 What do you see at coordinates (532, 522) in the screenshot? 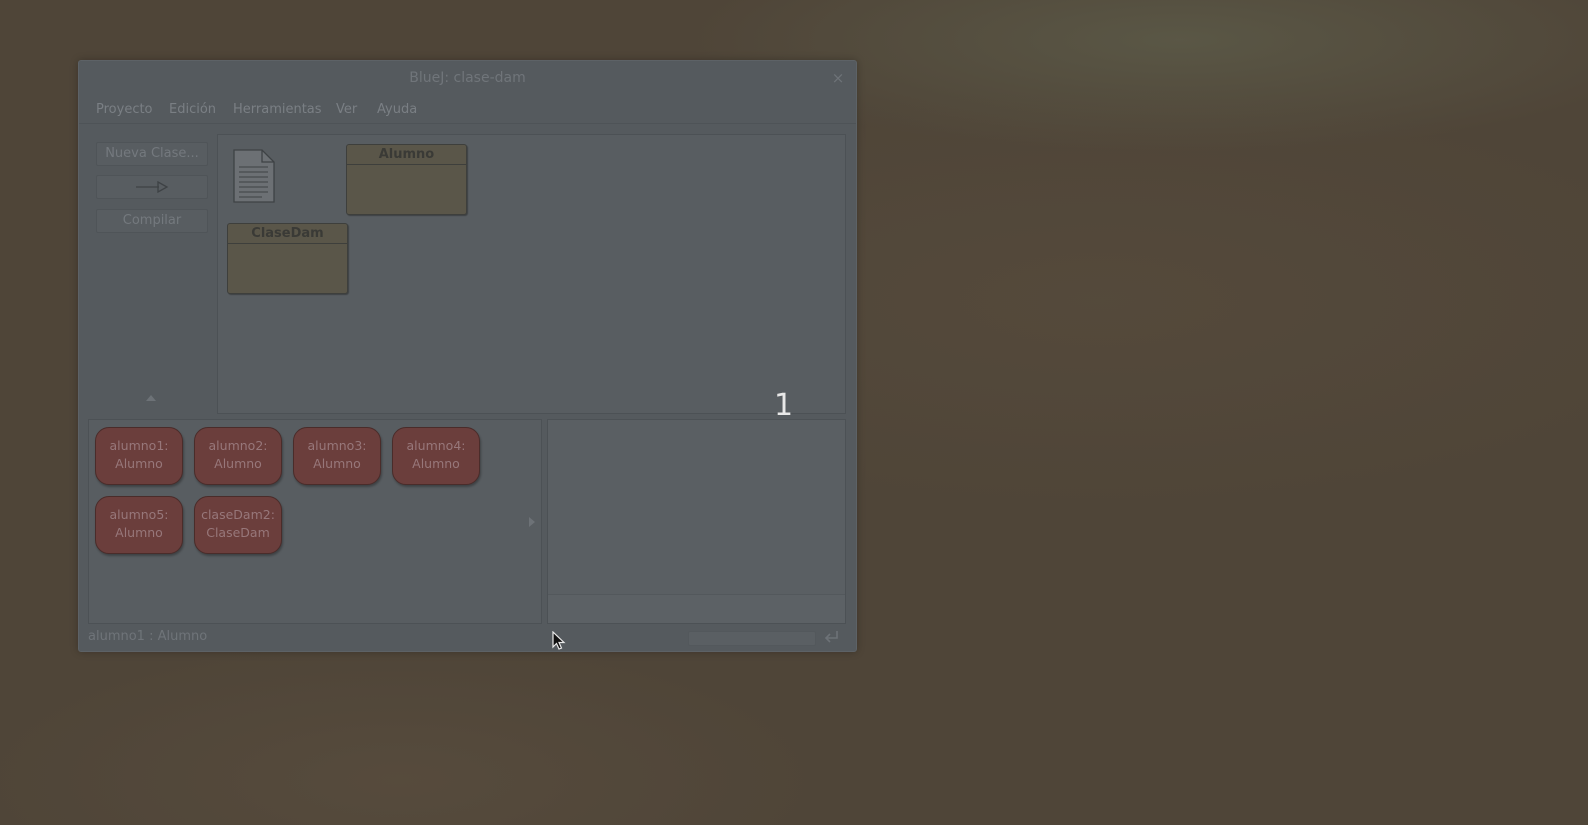
I see `expand-right-icon` at bounding box center [532, 522].